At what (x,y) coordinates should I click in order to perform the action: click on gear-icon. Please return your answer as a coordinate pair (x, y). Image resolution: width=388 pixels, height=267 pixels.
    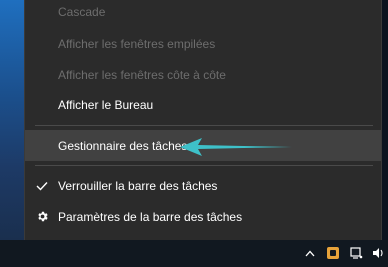
    Looking at the image, I should click on (42, 216).